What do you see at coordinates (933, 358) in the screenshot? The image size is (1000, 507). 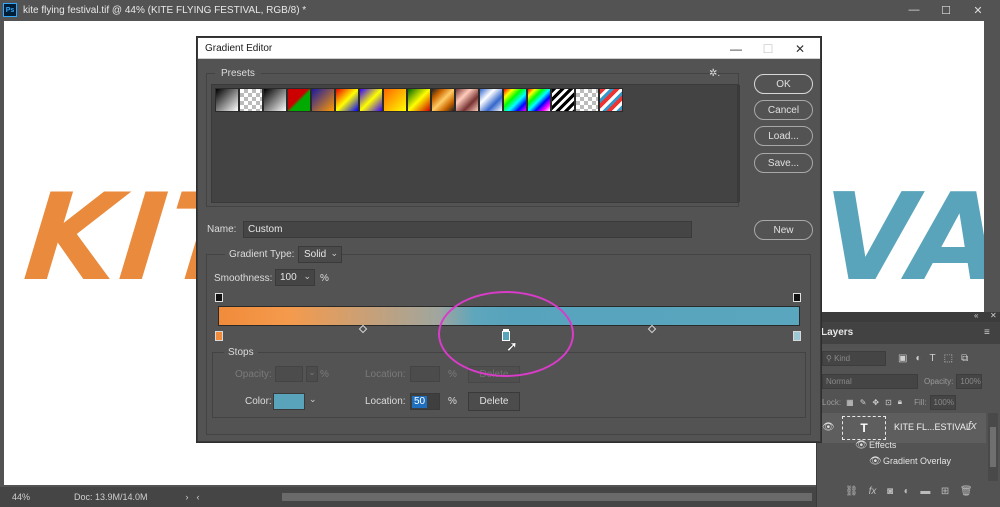 I see `filter-type-icon: T` at bounding box center [933, 358].